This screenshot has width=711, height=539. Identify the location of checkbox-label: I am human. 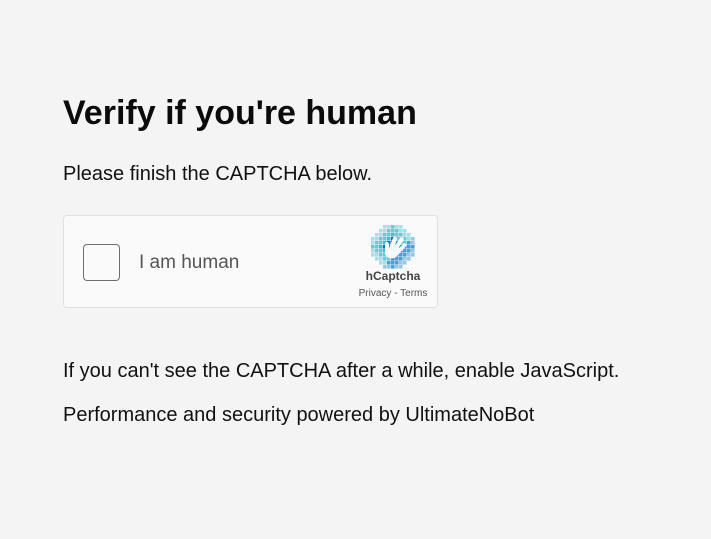
(189, 262).